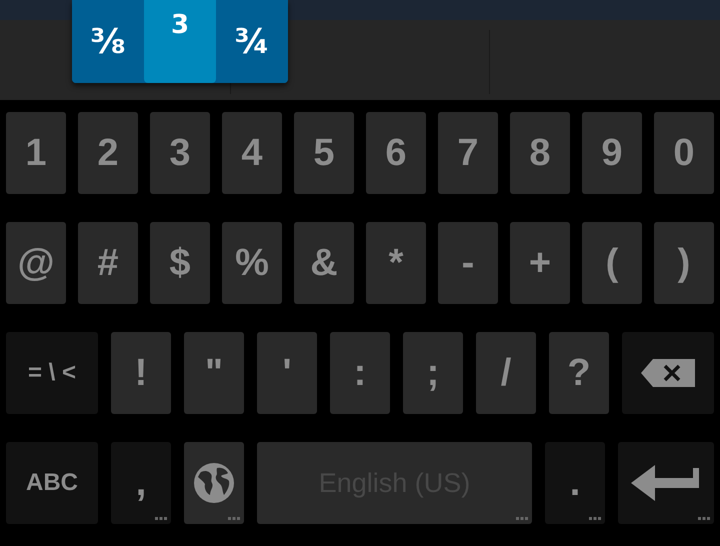 The image size is (720, 546). Describe the element at coordinates (360, 373) in the screenshot. I see `key: :` at that location.